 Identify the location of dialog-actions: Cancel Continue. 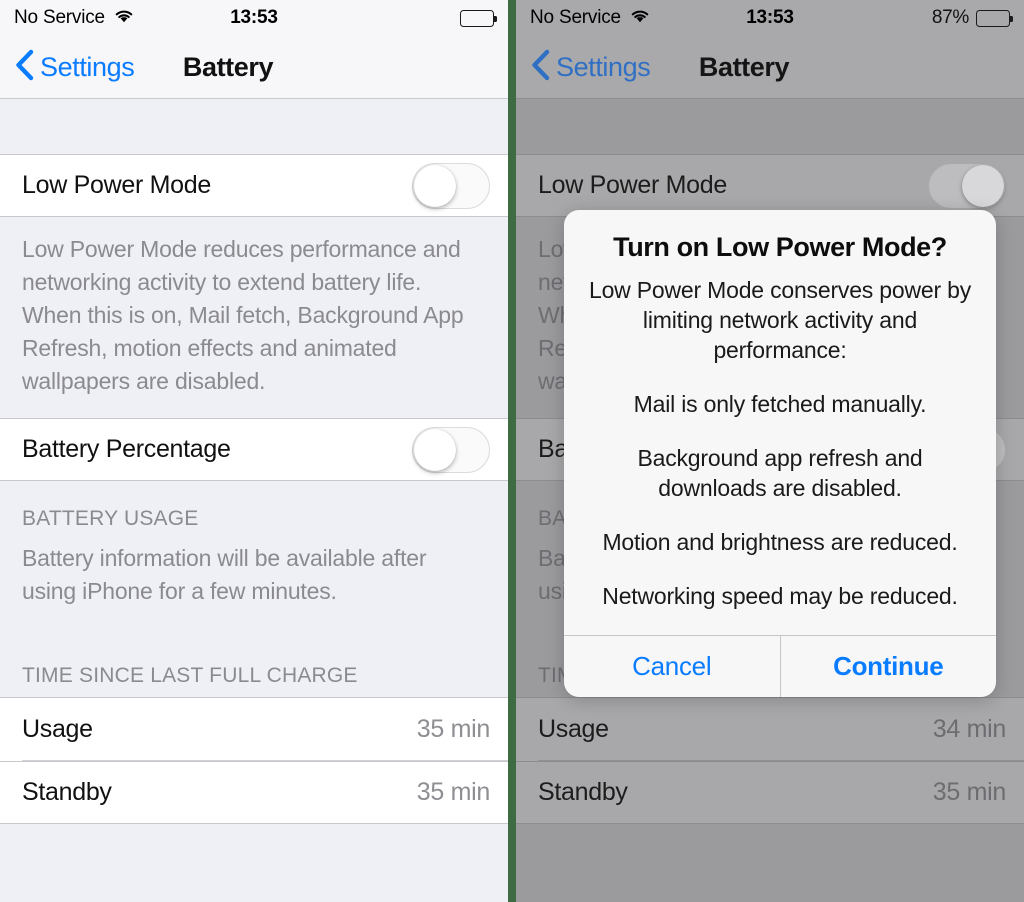
(780, 666).